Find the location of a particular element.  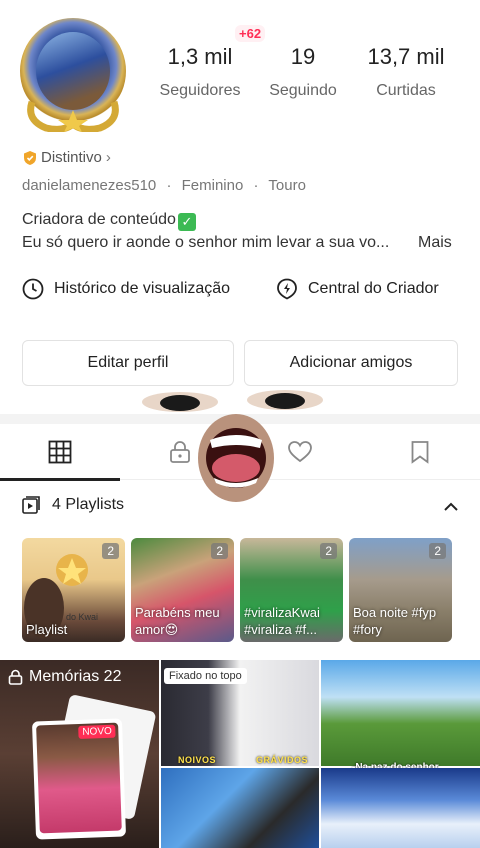

edit-profile-button: Editar perfil is located at coordinates (128, 363).